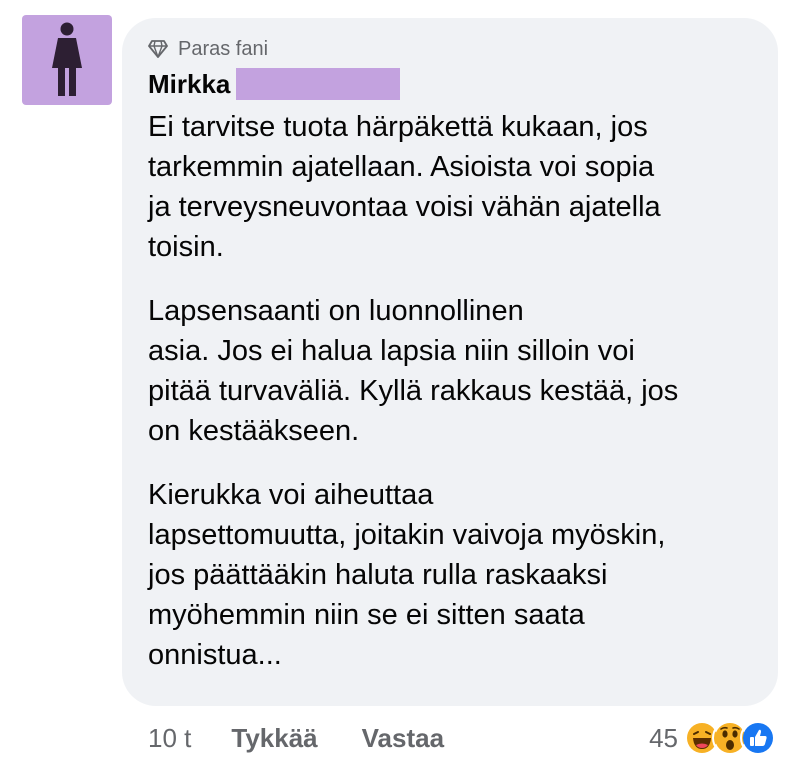  I want to click on comment-line: on kestääkseen., so click(254, 431).